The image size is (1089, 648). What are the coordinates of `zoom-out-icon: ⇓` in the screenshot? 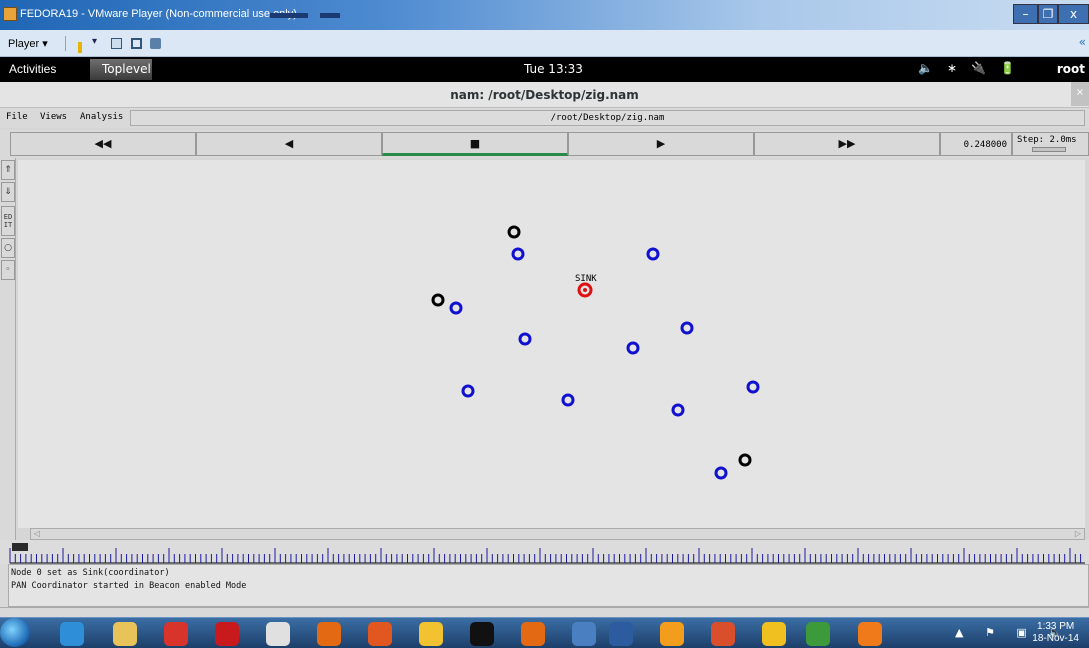 It's located at (8, 192).